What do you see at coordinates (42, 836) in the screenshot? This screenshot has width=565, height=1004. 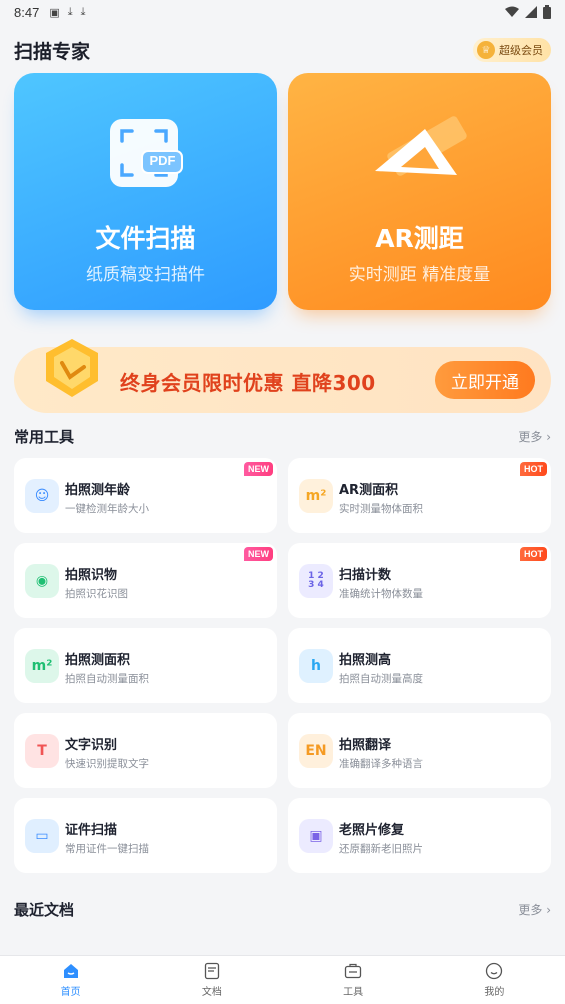 I see `id-card-icon: ▭` at bounding box center [42, 836].